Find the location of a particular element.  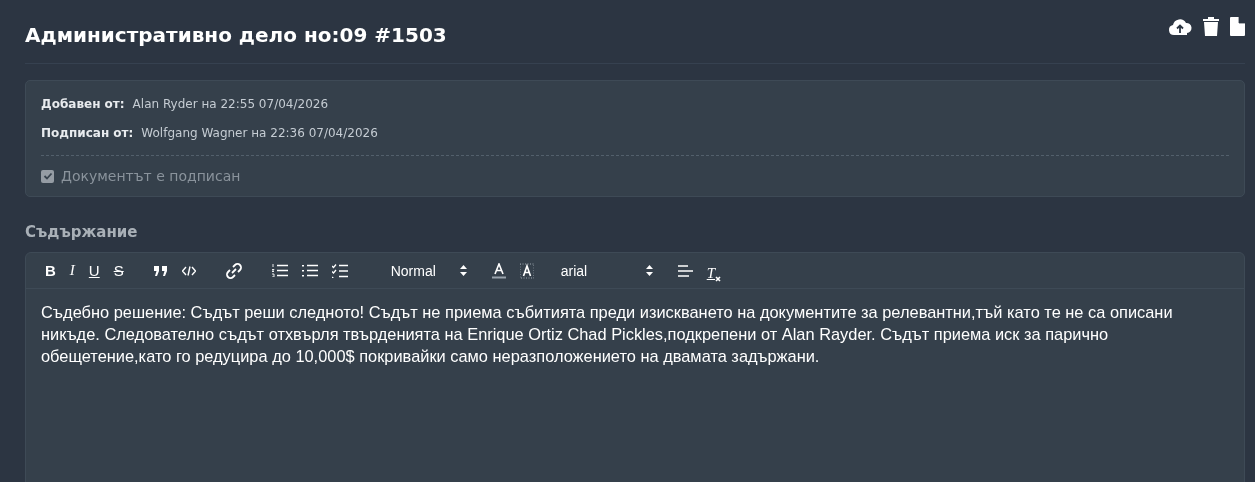

bullet-list-icon is located at coordinates (309, 270).